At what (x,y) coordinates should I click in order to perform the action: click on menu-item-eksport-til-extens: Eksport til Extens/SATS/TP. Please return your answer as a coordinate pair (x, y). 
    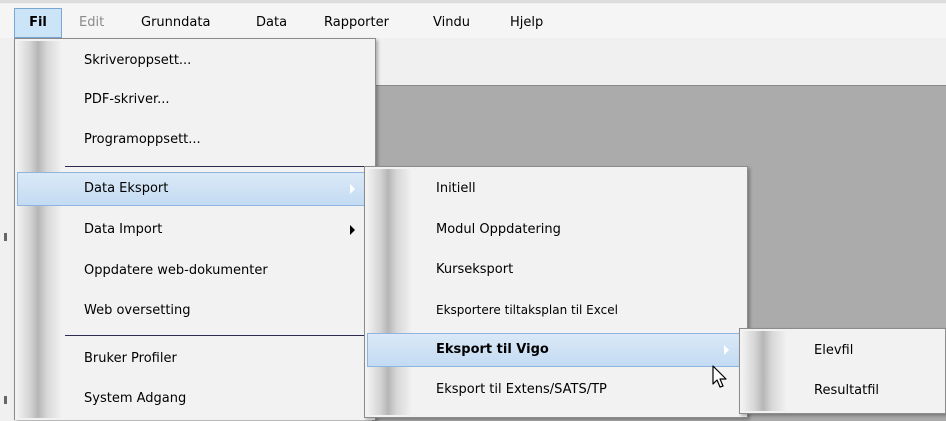
    Looking at the image, I should click on (556, 390).